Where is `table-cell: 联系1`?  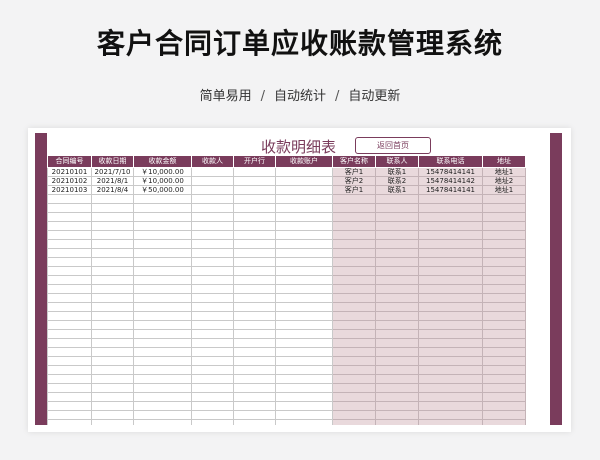 table-cell: 联系1 is located at coordinates (397, 172).